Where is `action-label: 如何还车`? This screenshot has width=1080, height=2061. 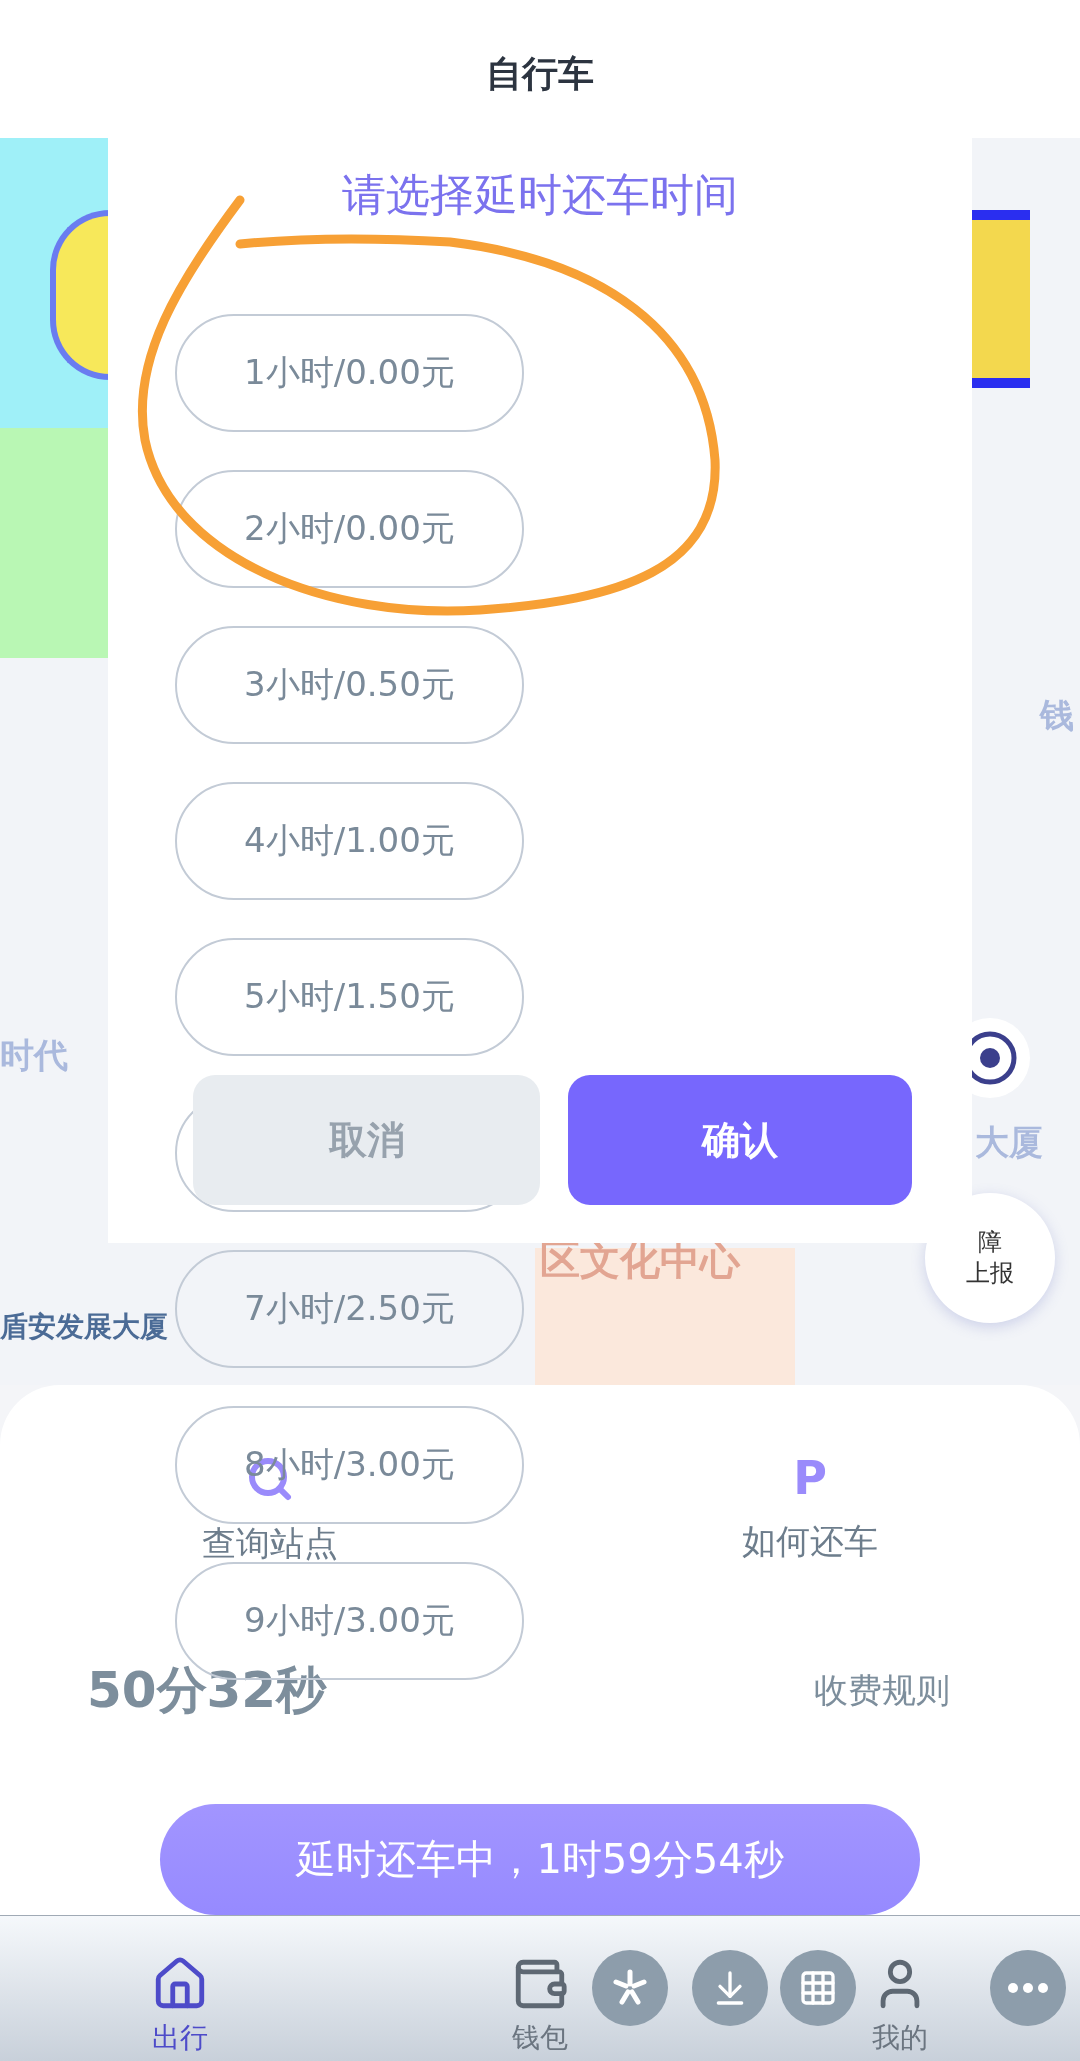 action-label: 如何还车 is located at coordinates (810, 1542).